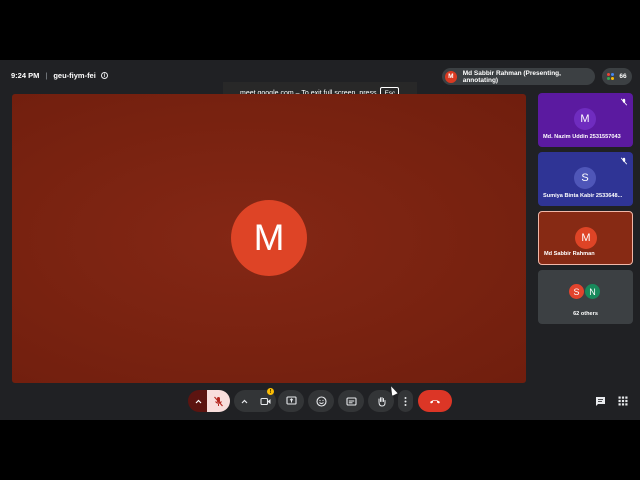 This screenshot has height=480, width=640. I want to click on participant-count: 66, so click(623, 76).